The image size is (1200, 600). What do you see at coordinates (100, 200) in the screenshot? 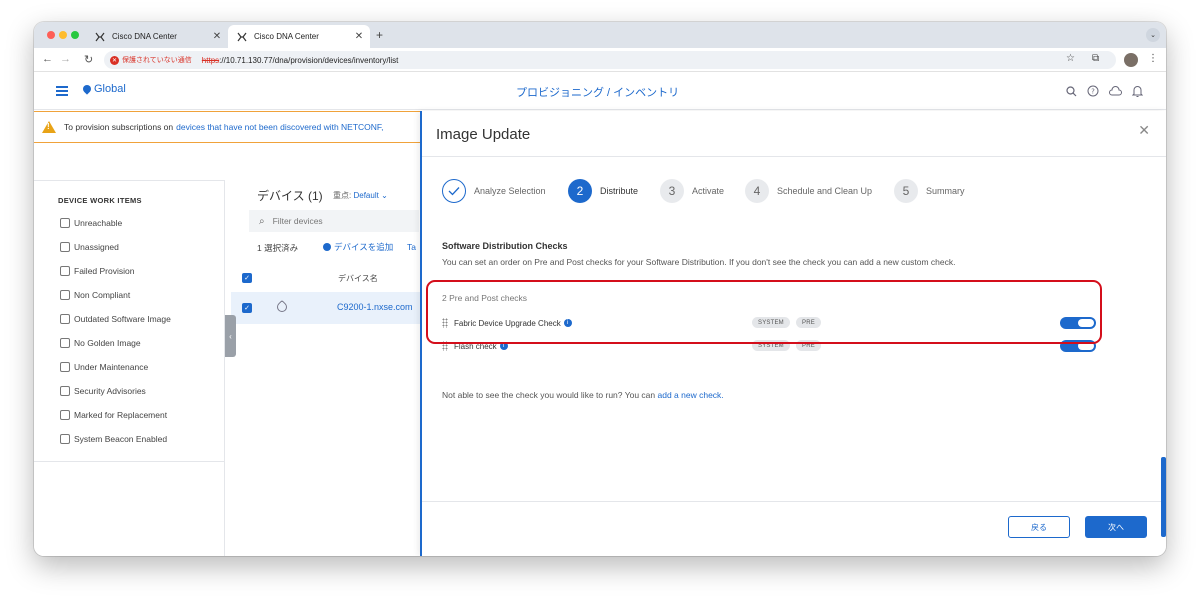
I see `work-items-title: DEVICE WORK ITEMS` at bounding box center [100, 200].